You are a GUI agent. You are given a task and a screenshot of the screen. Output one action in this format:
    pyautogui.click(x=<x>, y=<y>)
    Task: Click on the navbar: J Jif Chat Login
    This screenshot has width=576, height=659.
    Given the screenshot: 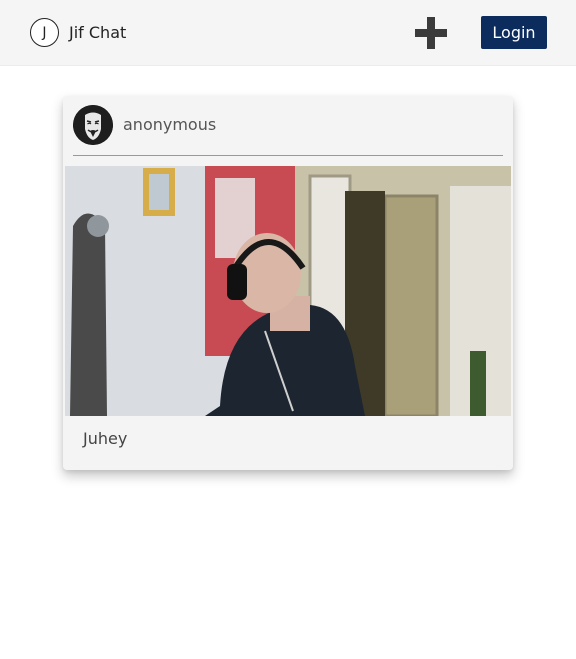 What is the action you would take?
    pyautogui.click(x=288, y=33)
    